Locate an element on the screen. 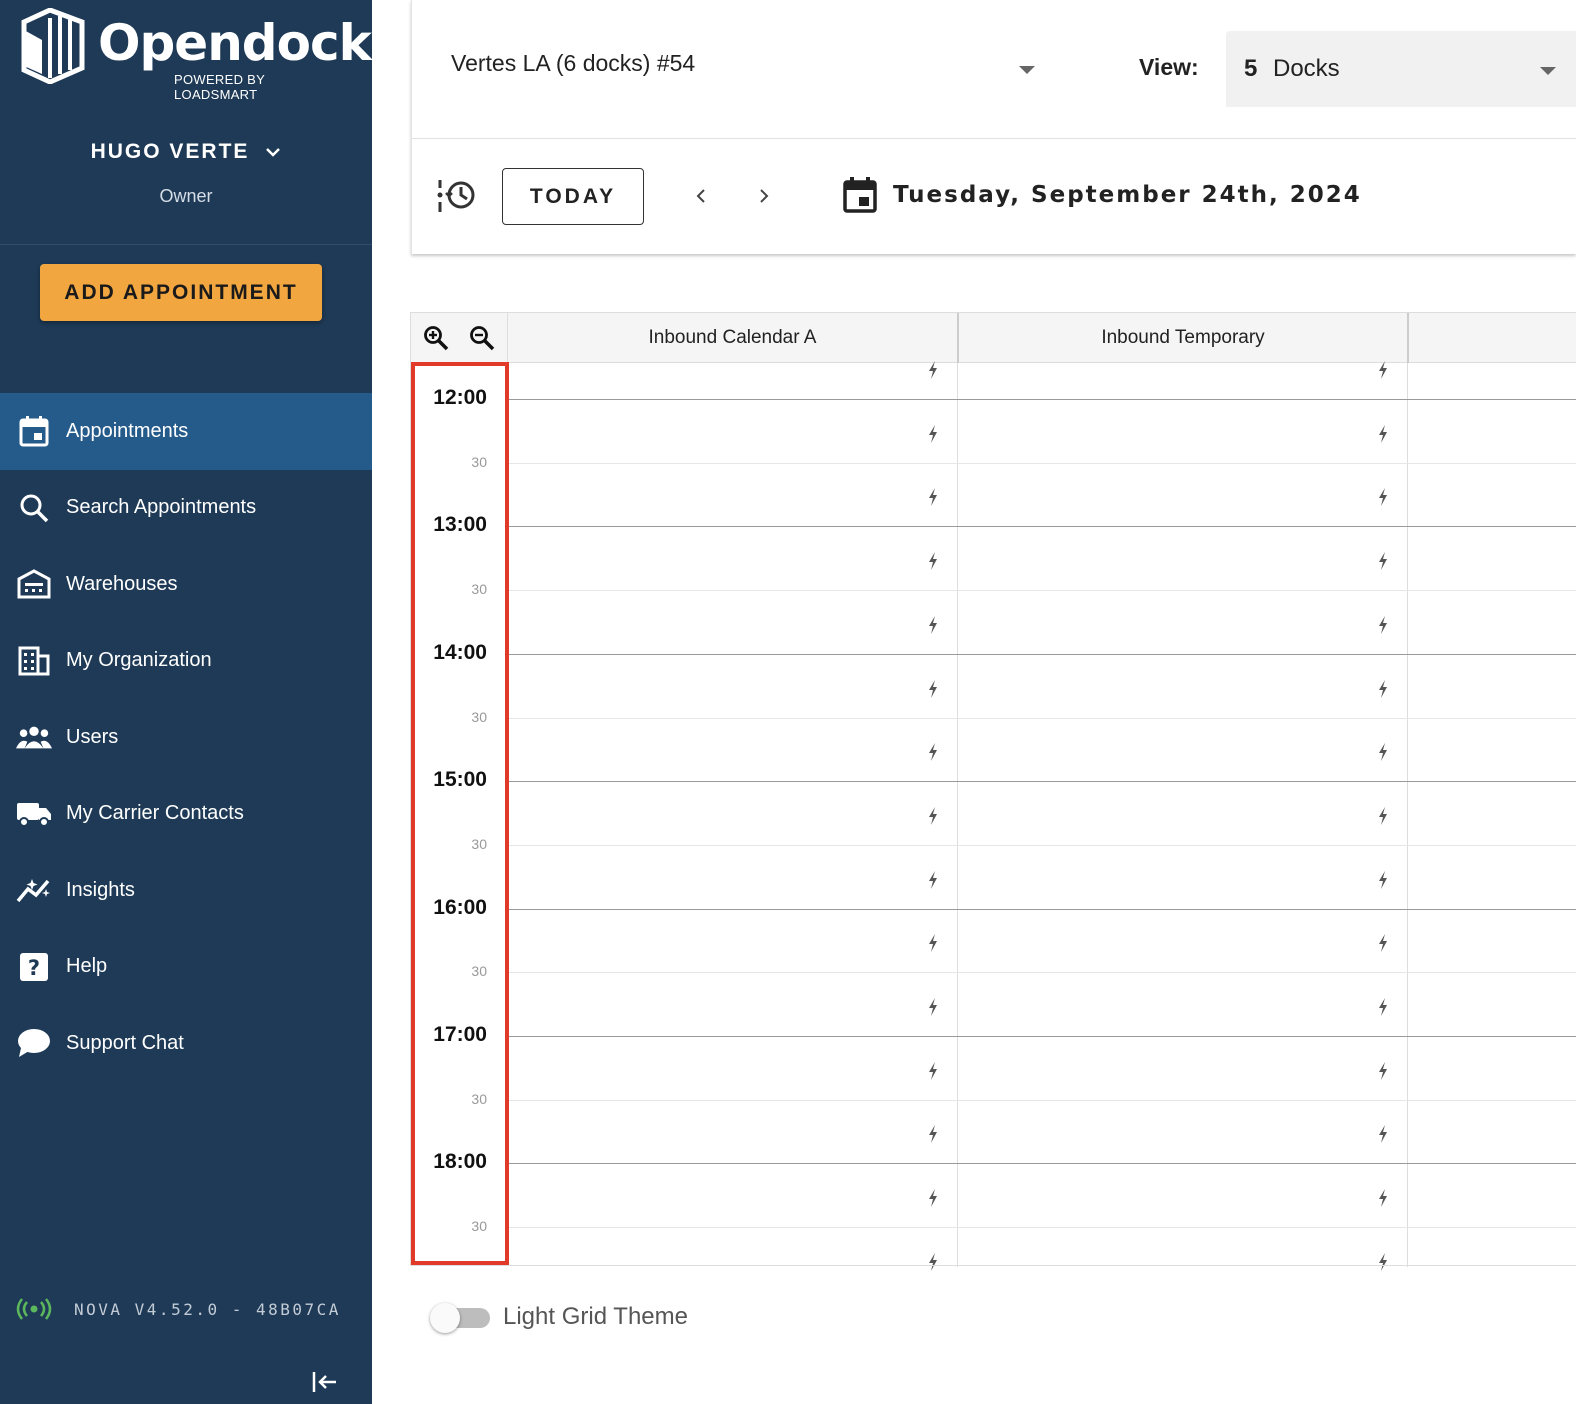 This screenshot has height=1404, width=1576. help-icon: ? is located at coordinates (34, 967).